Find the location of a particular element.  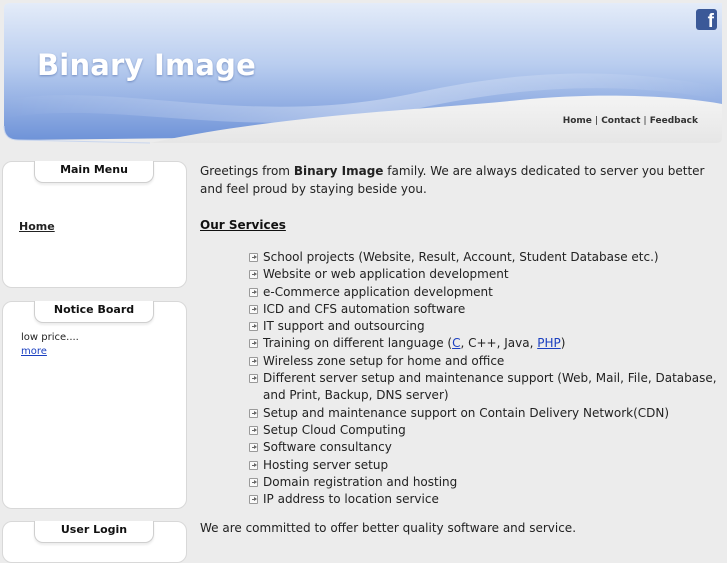

service-label: , C++, Java, is located at coordinates (499, 343).